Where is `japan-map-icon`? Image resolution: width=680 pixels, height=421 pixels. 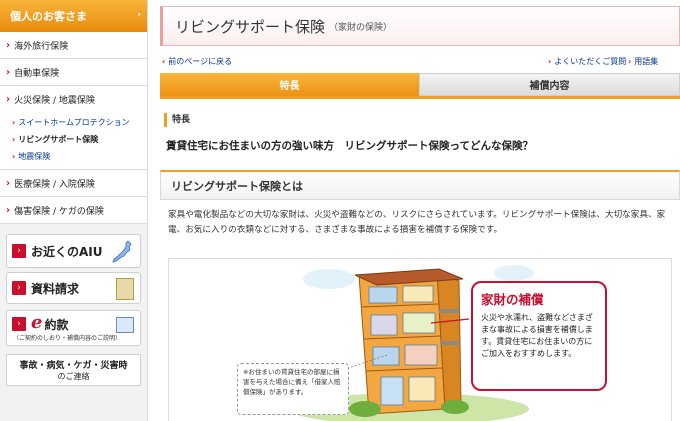
japan-map-icon is located at coordinates (122, 252).